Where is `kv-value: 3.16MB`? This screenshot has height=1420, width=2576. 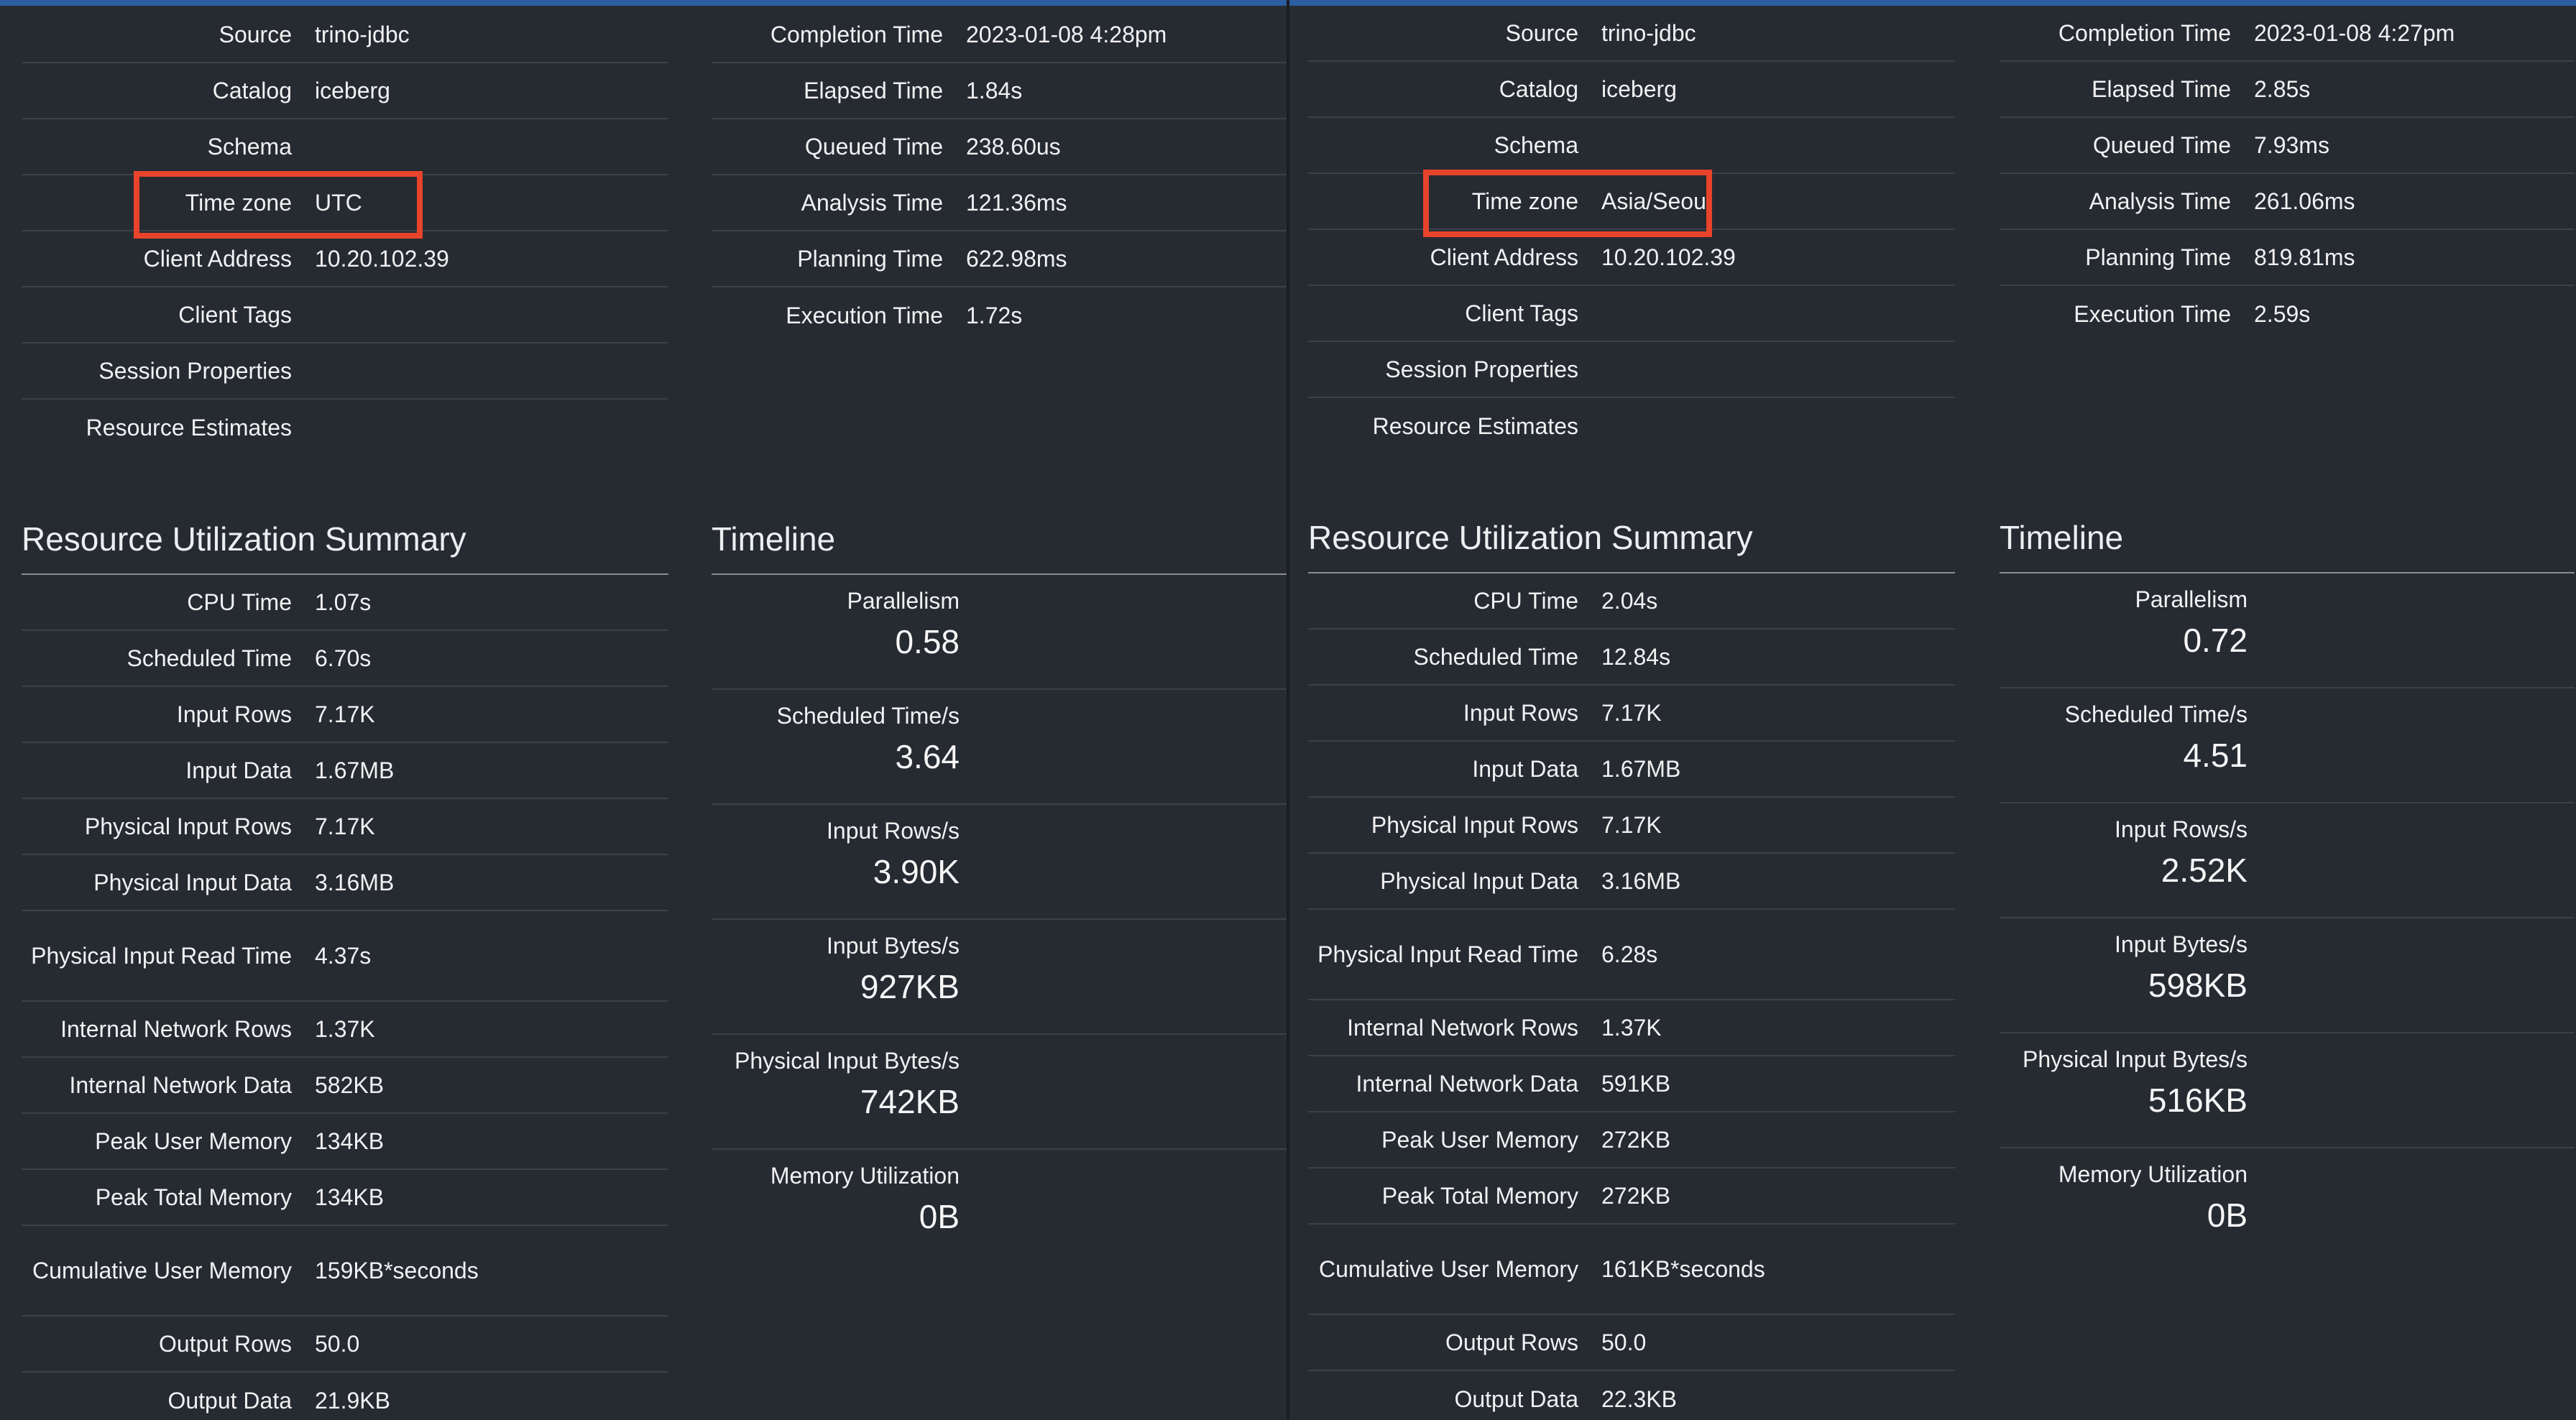
kv-value: 3.16MB is located at coordinates (1641, 881).